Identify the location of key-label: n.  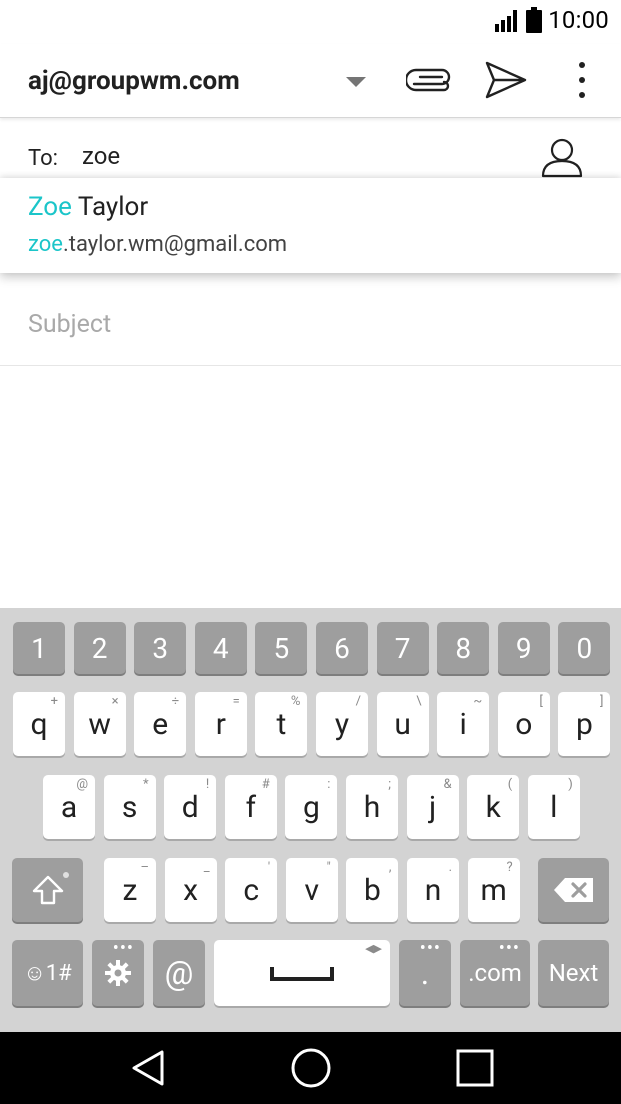
(433, 890).